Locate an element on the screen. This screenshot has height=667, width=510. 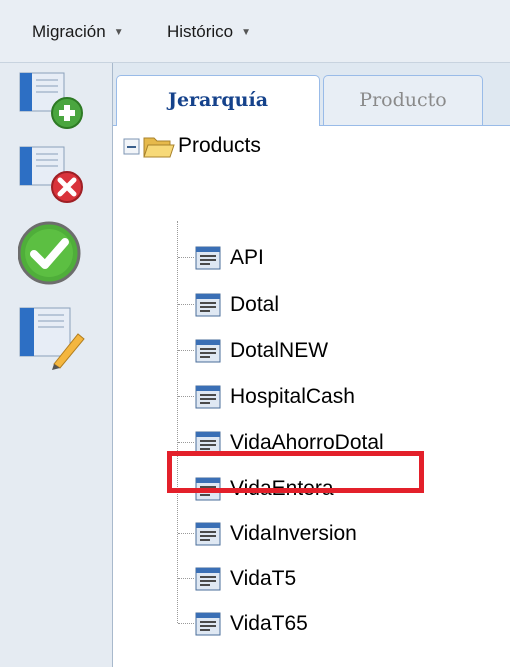
tree-node-label: VidaT5 is located at coordinates (263, 578).